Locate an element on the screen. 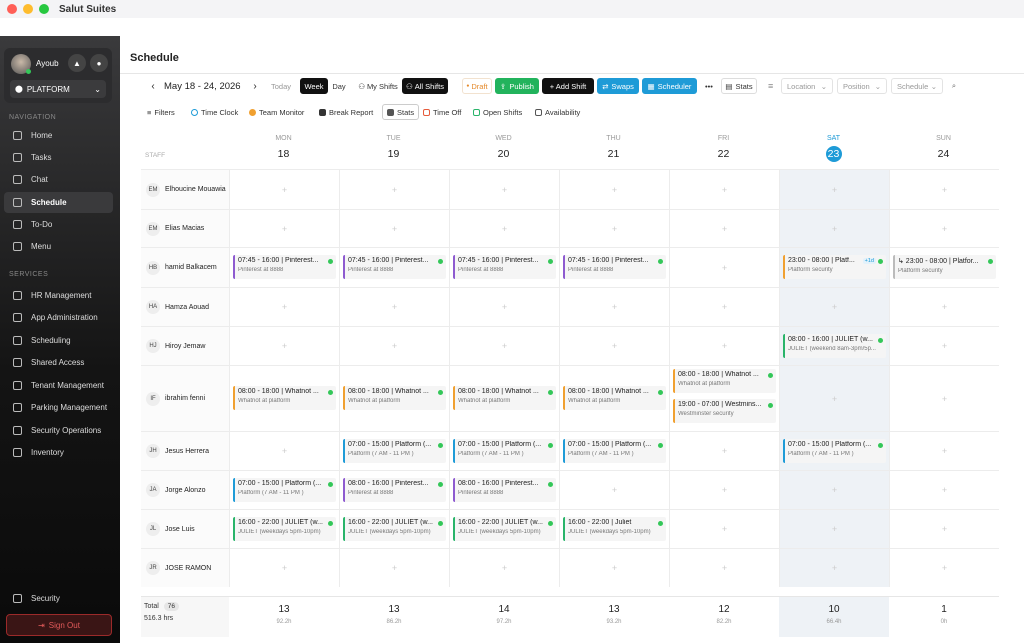 The image size is (1024, 643). today-button: Today is located at coordinates (281, 86).